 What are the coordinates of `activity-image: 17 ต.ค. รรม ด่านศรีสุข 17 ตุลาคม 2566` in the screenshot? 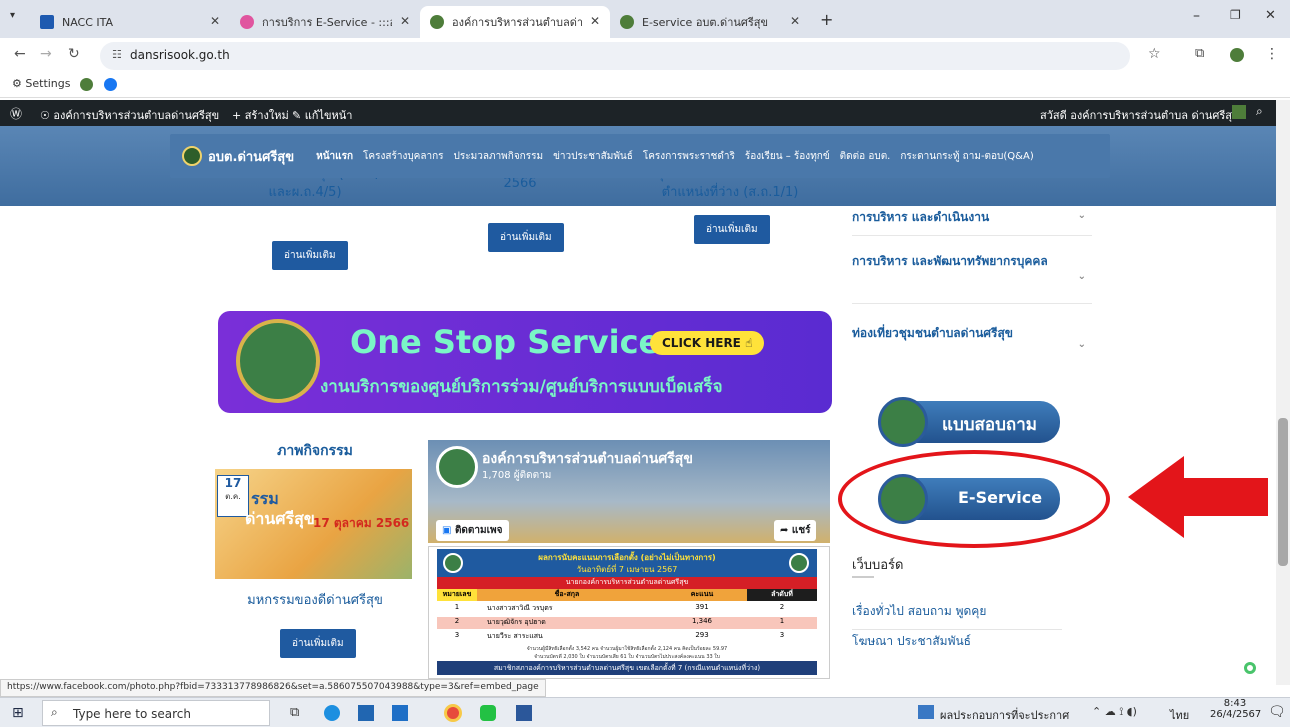 It's located at (313, 524).